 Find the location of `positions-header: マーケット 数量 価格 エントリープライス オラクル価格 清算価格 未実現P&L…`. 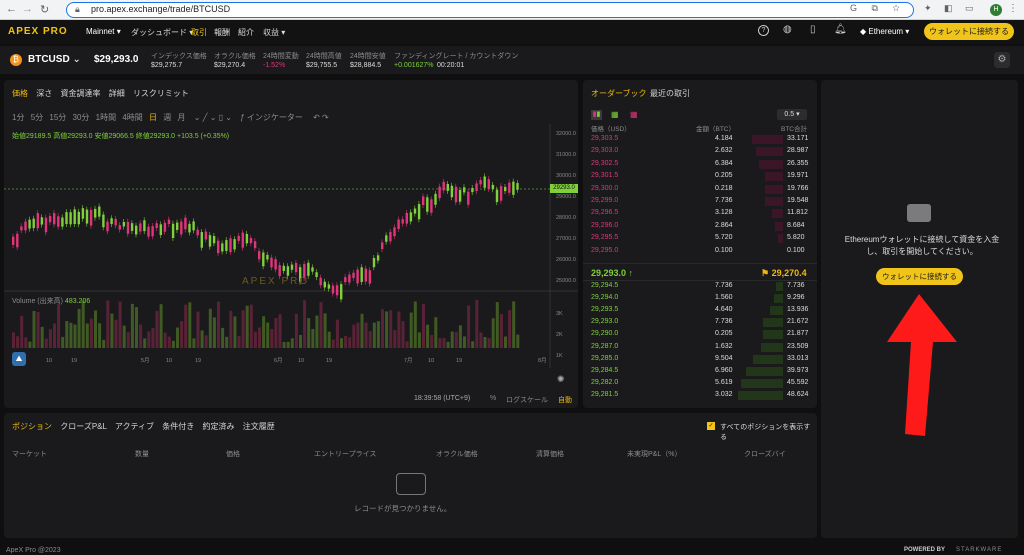

positions-header: マーケット 数量 価格 エントリープライス オラクル価格 清算価格 未実現P&L… is located at coordinates (410, 454).